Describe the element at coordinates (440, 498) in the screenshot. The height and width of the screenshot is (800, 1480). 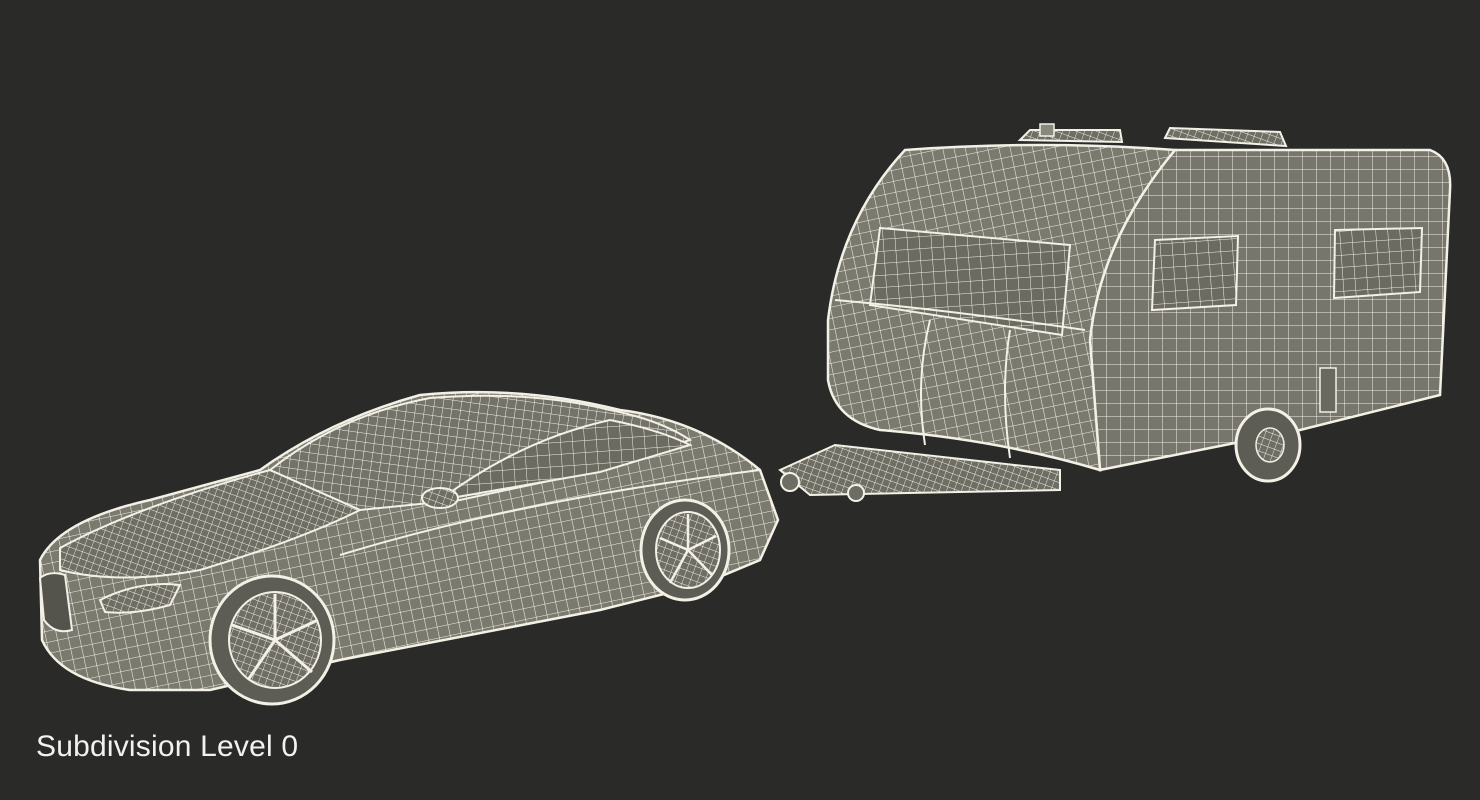
I see `car-side-mirror` at that location.